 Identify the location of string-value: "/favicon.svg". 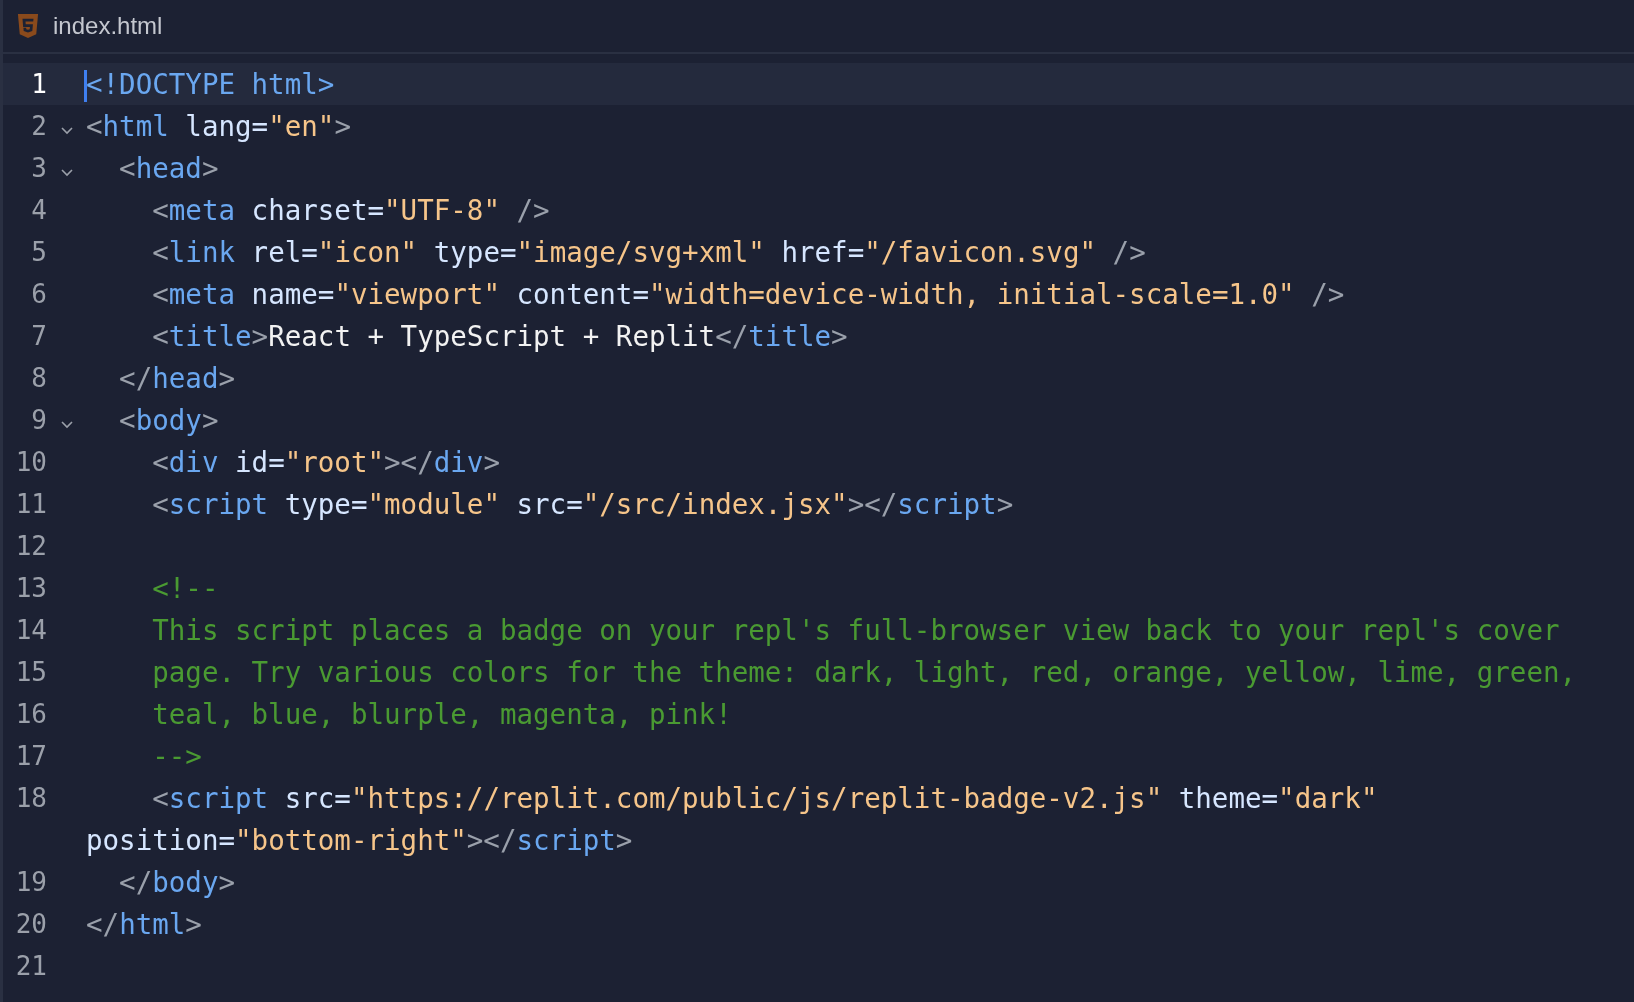
(980, 252).